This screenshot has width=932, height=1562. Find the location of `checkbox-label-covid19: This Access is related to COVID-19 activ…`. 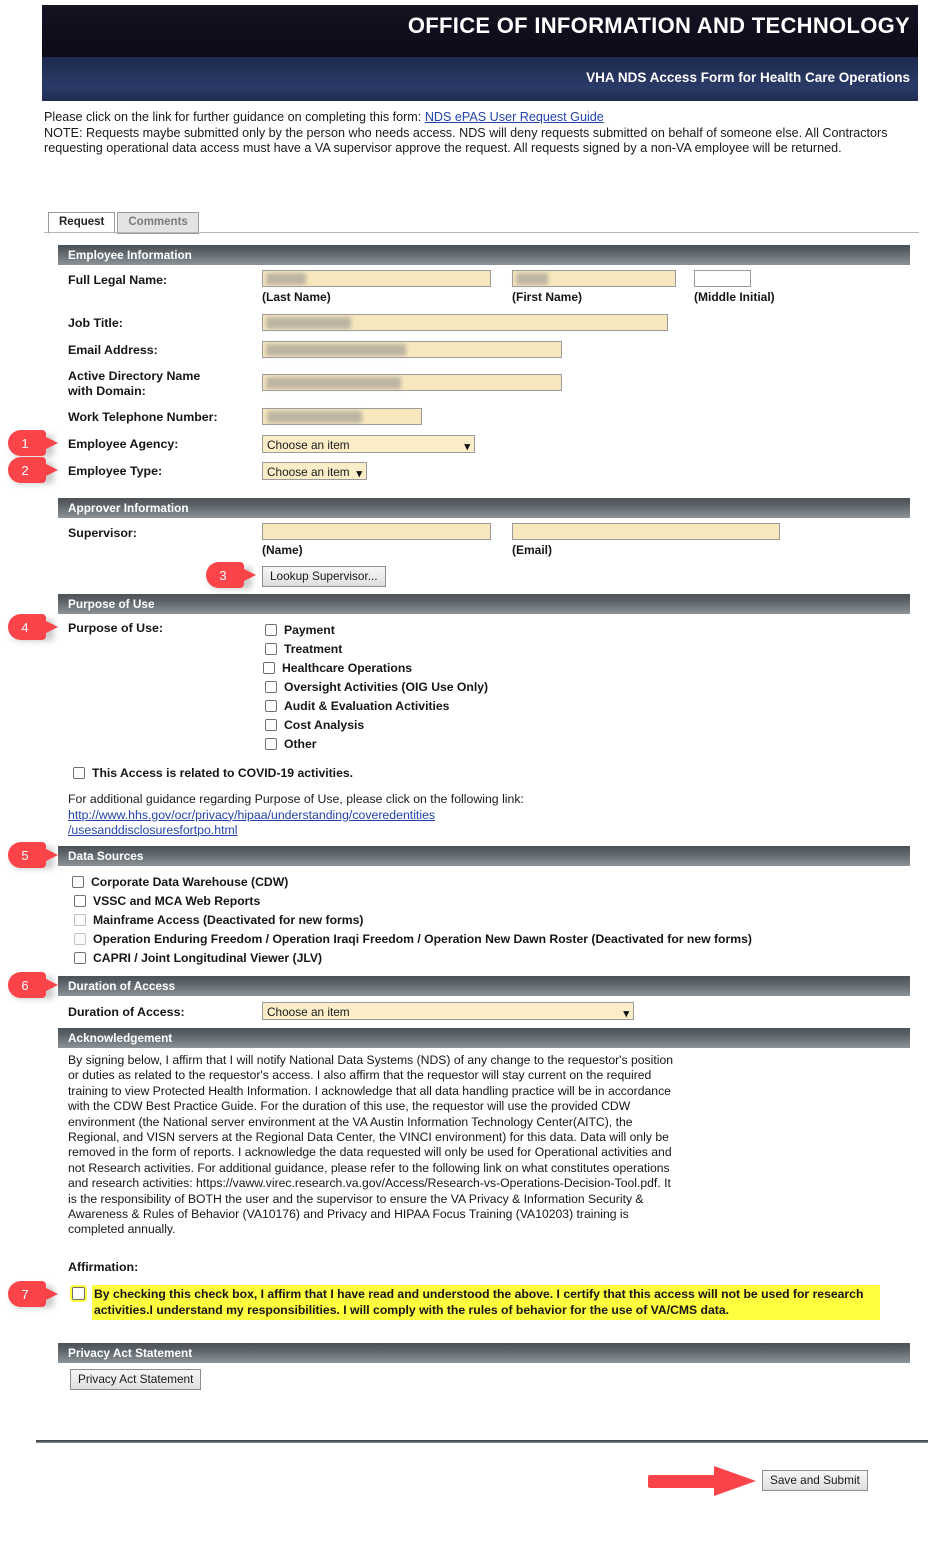

checkbox-label-covid19: This Access is related to COVID-19 activ… is located at coordinates (223, 773).